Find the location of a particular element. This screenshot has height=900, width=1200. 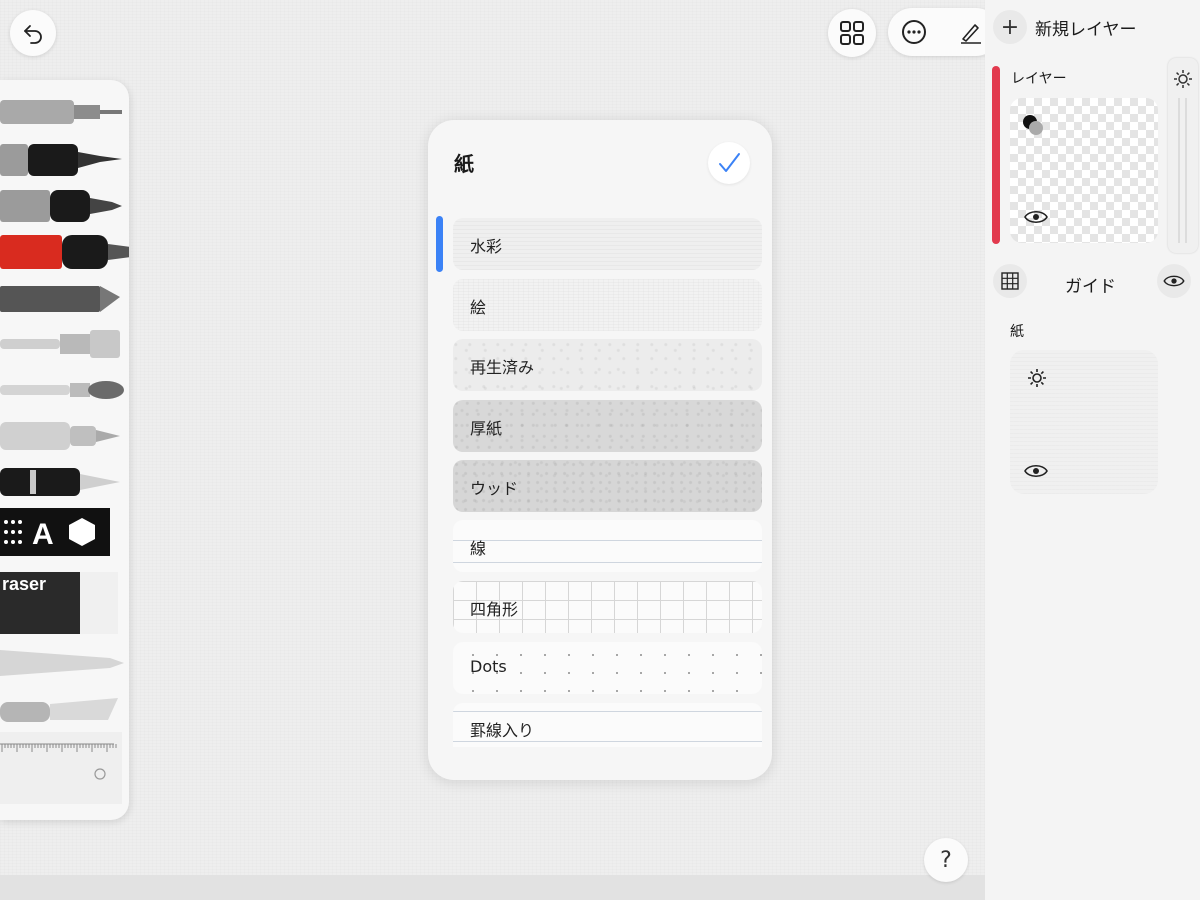

brush-pen-icon is located at coordinates (64, 252).